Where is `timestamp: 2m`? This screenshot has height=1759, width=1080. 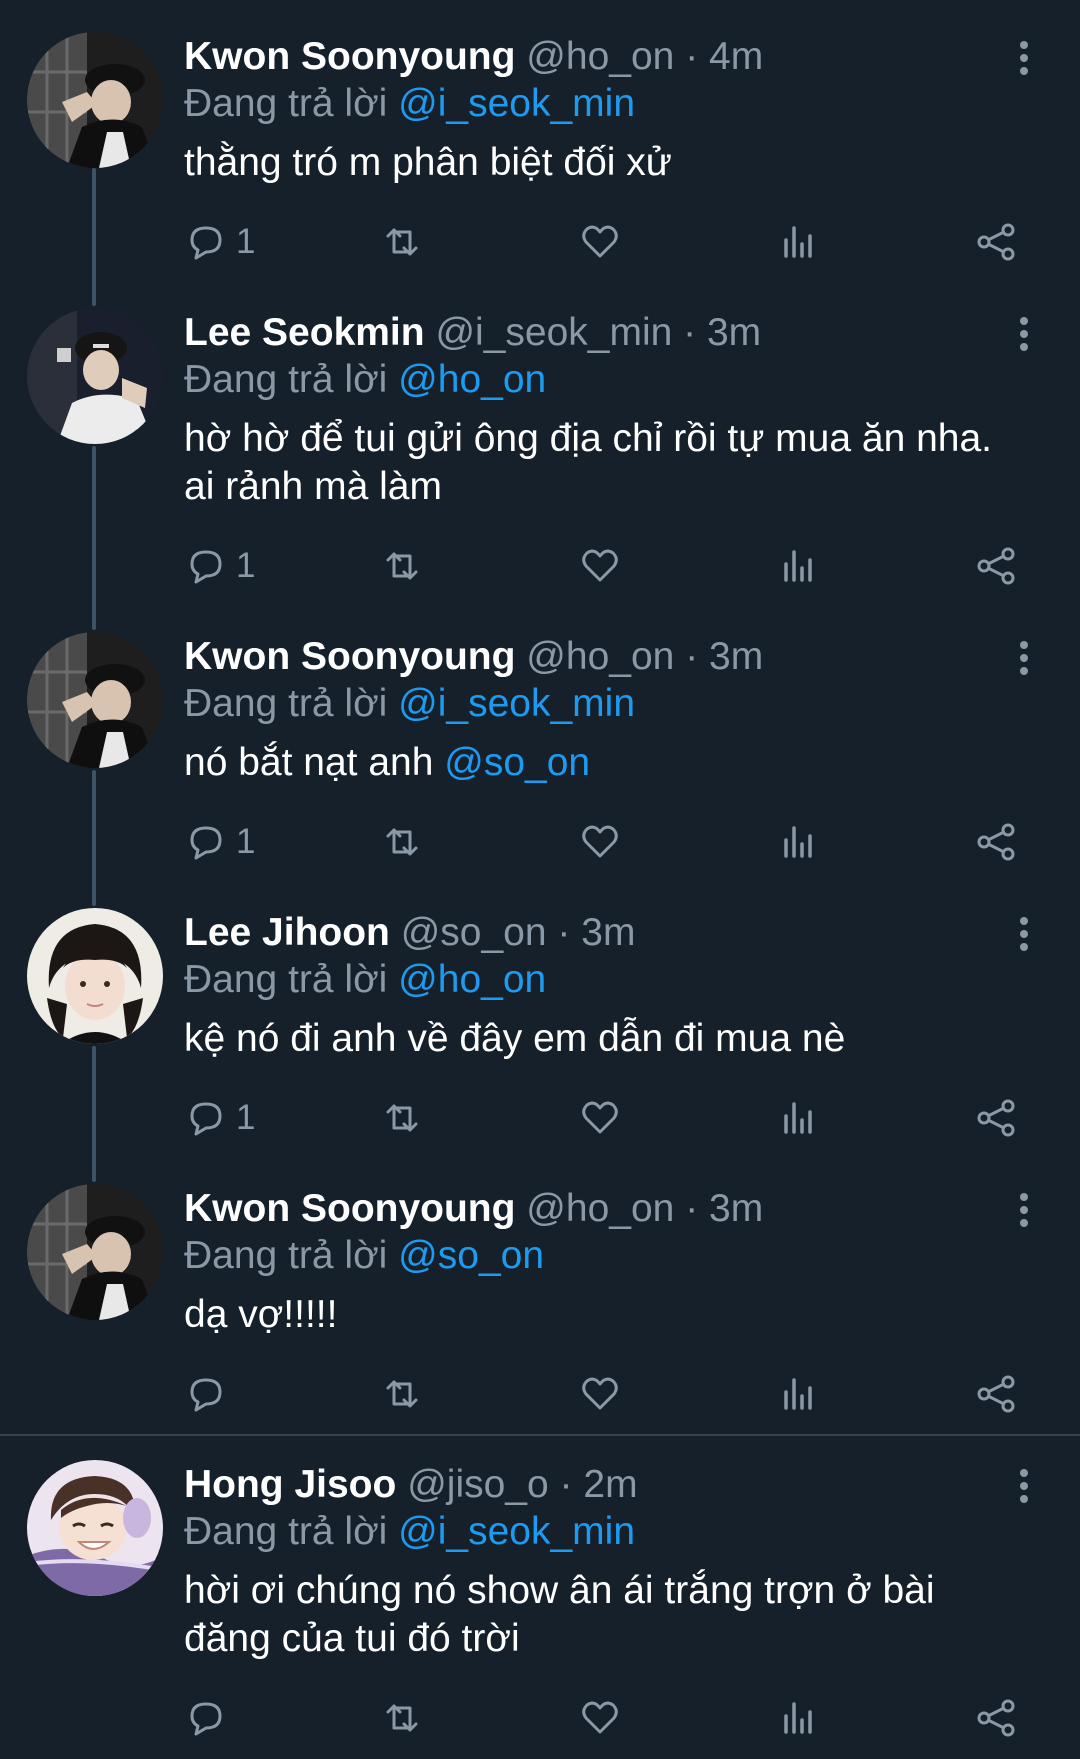
timestamp: 2m is located at coordinates (610, 1484).